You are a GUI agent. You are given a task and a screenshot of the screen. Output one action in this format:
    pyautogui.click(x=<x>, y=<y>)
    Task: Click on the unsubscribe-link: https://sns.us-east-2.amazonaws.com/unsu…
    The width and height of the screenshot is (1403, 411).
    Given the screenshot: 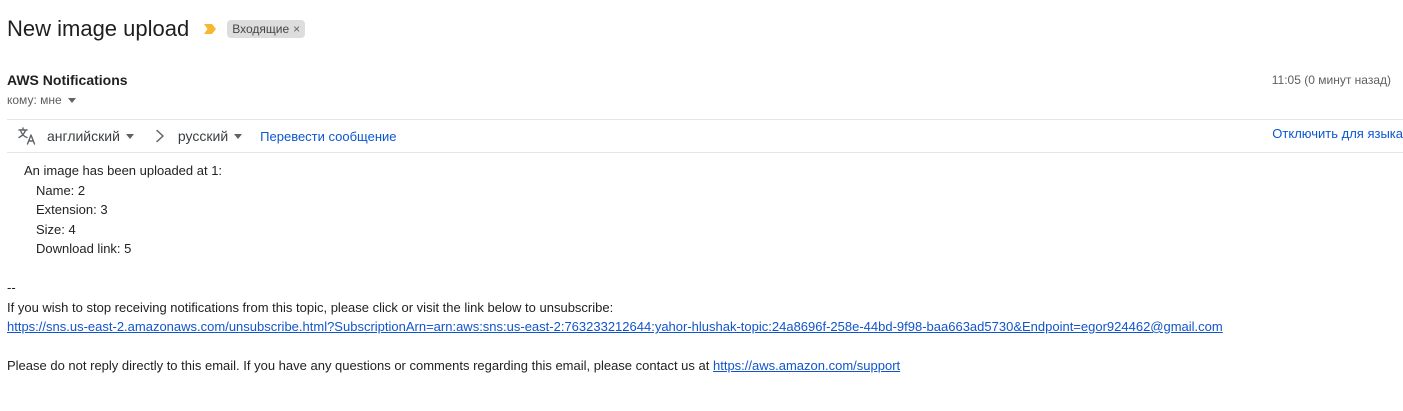 What is the action you would take?
    pyautogui.click(x=615, y=326)
    